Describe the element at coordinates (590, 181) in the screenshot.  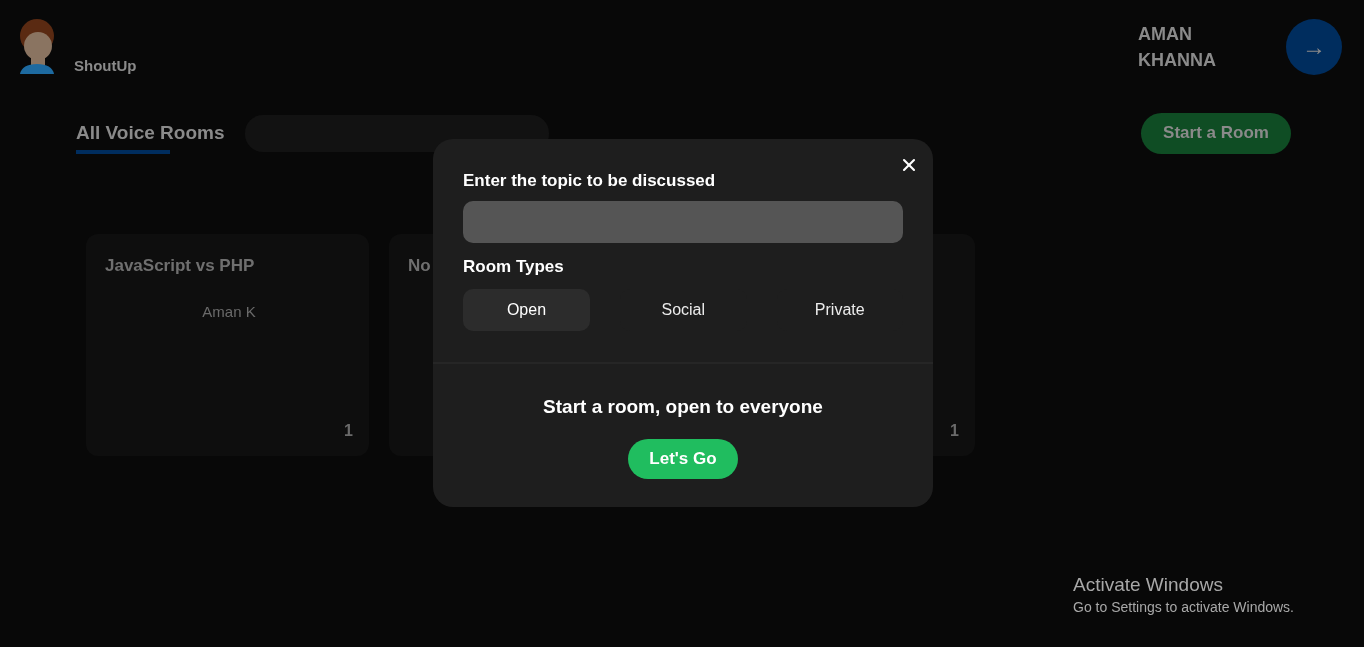
I see `topic-label: Enter the topic to be discussed` at that location.